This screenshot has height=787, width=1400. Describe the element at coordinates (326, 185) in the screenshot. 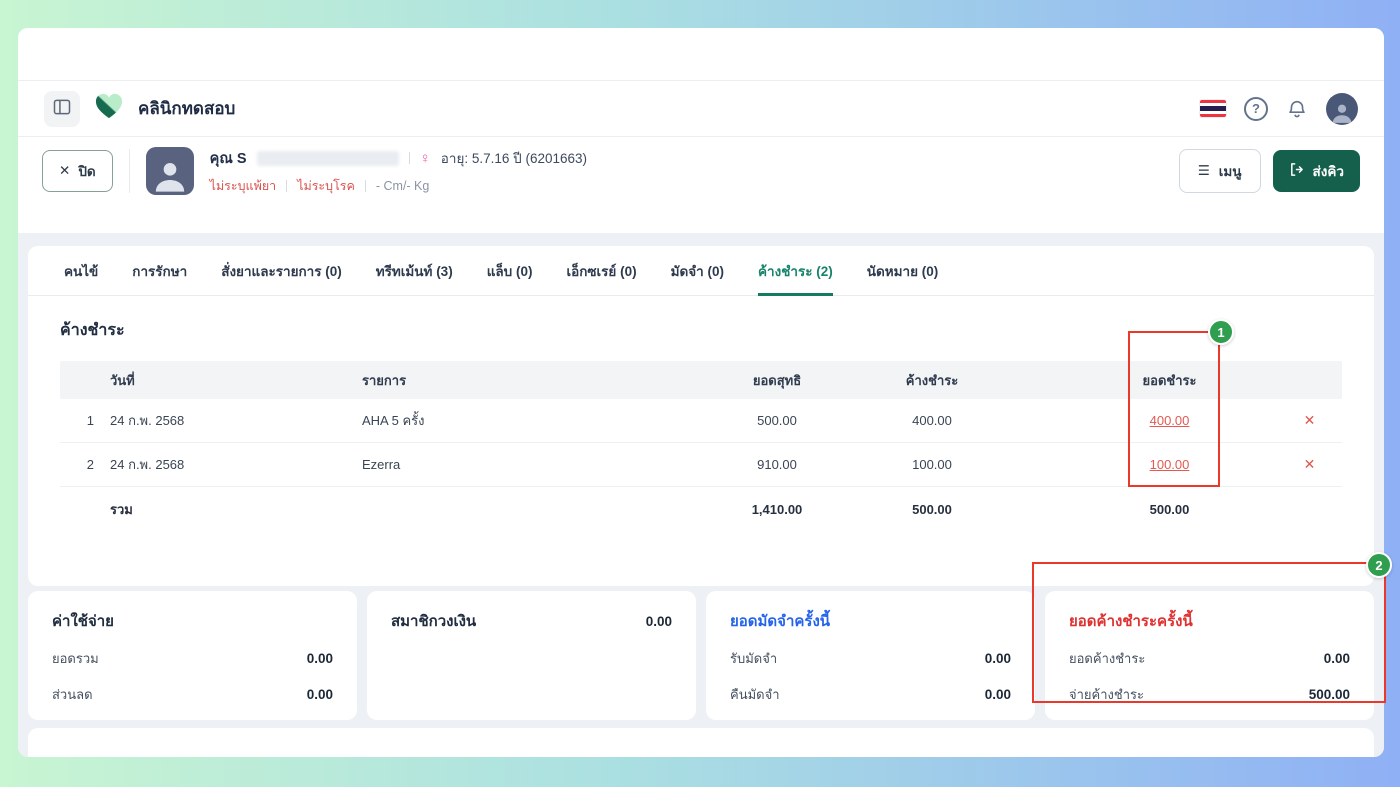

I see `disease-status: ไม่ระบุโรค` at that location.